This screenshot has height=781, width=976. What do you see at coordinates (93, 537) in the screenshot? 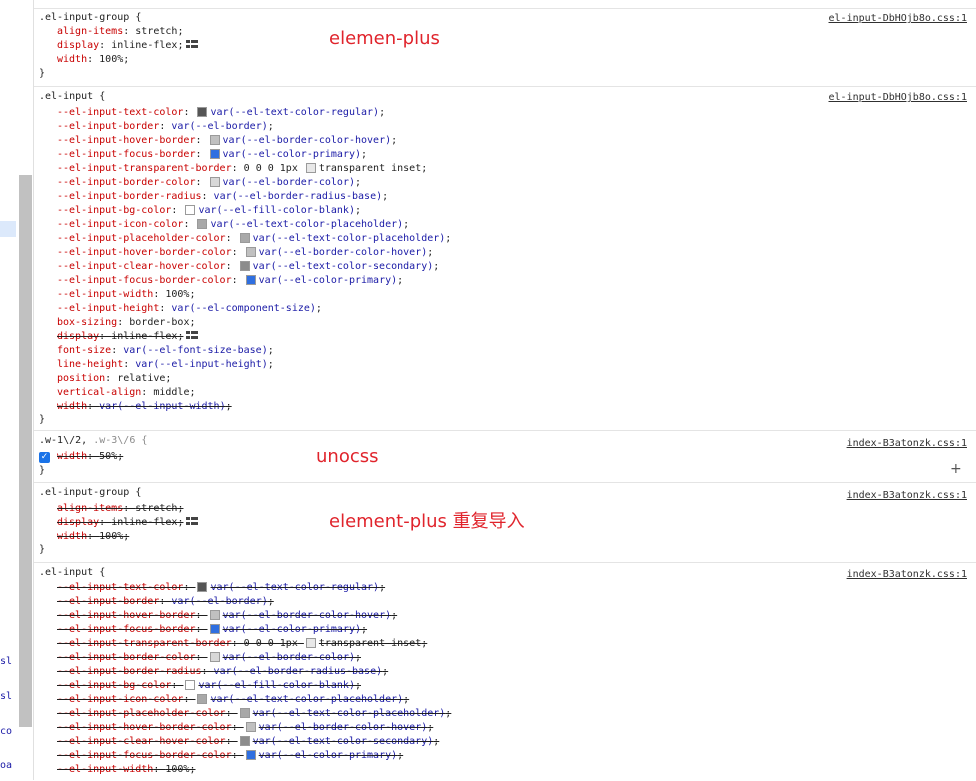
I see `css-declaration-overridden: width: 100%;` at bounding box center [93, 537].